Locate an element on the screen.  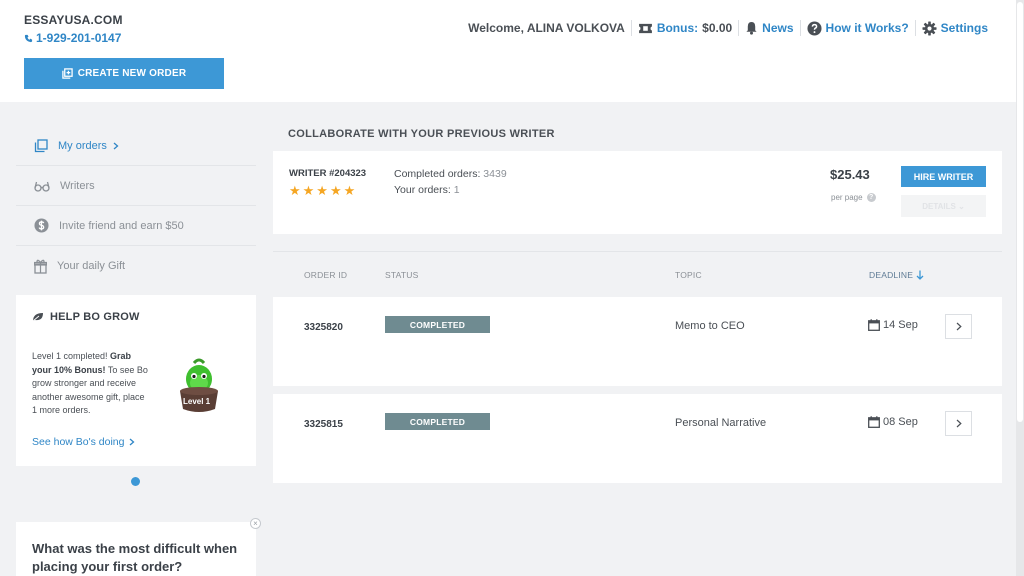
orders-table-header: ORDER ID STATUS TOPIC DEADLINE is located at coordinates (637, 273).